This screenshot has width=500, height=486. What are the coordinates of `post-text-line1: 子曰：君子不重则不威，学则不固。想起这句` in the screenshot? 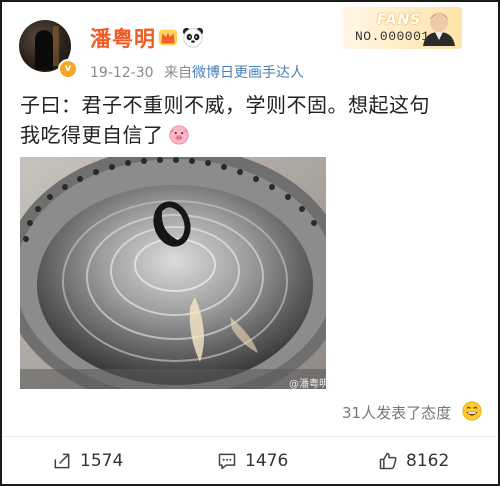 It's located at (225, 105).